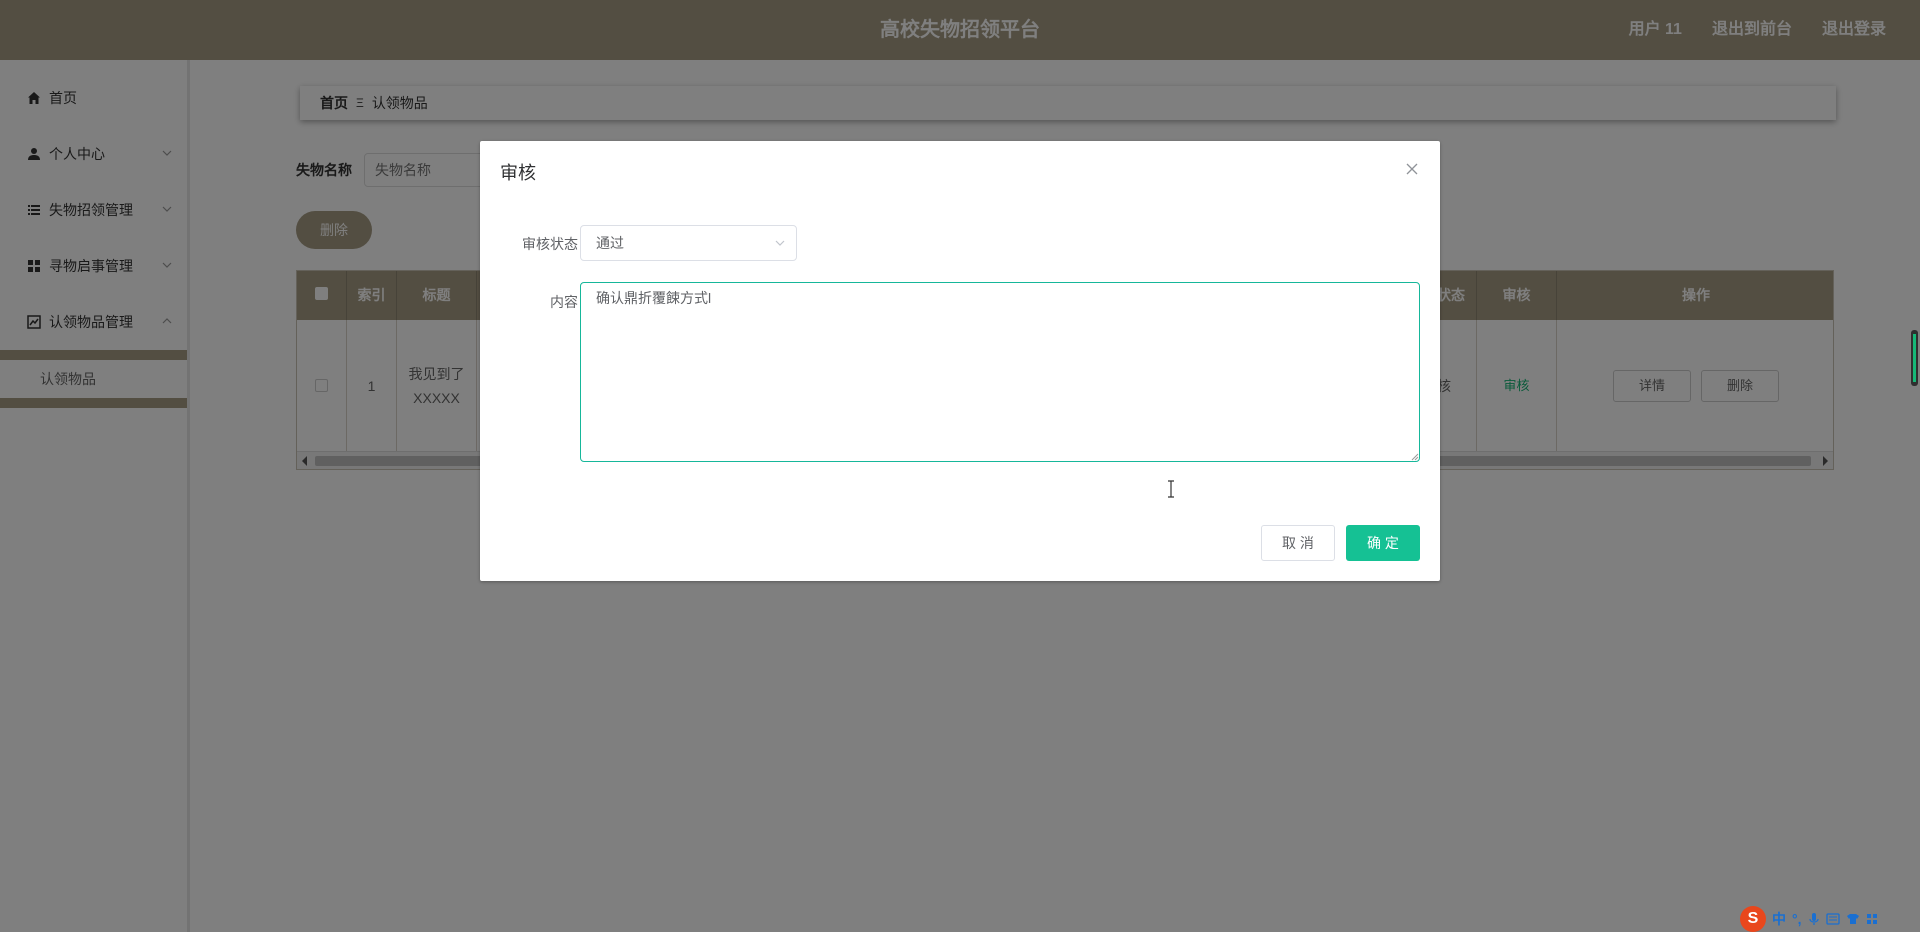 The image size is (1920, 932). What do you see at coordinates (518, 173) in the screenshot?
I see `dialog-title: 审核` at bounding box center [518, 173].